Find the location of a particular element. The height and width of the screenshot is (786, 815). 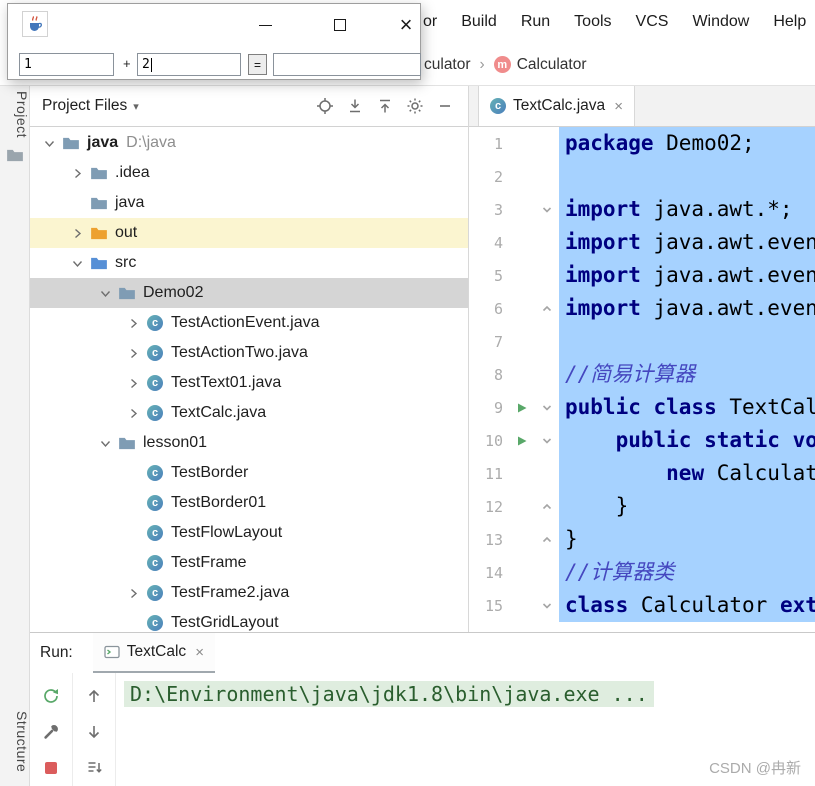

line-number: 10 is located at coordinates (493, 440).